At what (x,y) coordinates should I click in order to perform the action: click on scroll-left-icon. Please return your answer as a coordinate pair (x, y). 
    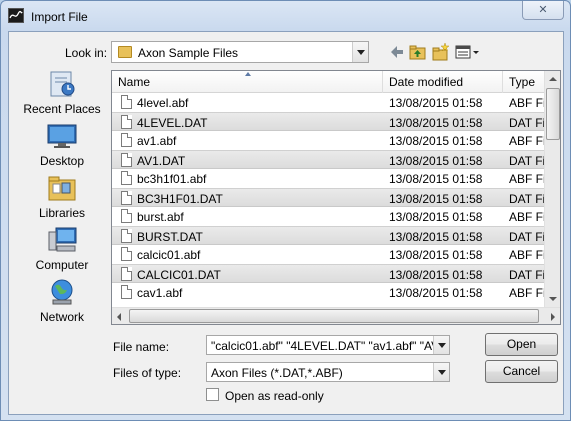
    Looking at the image, I should click on (119, 317).